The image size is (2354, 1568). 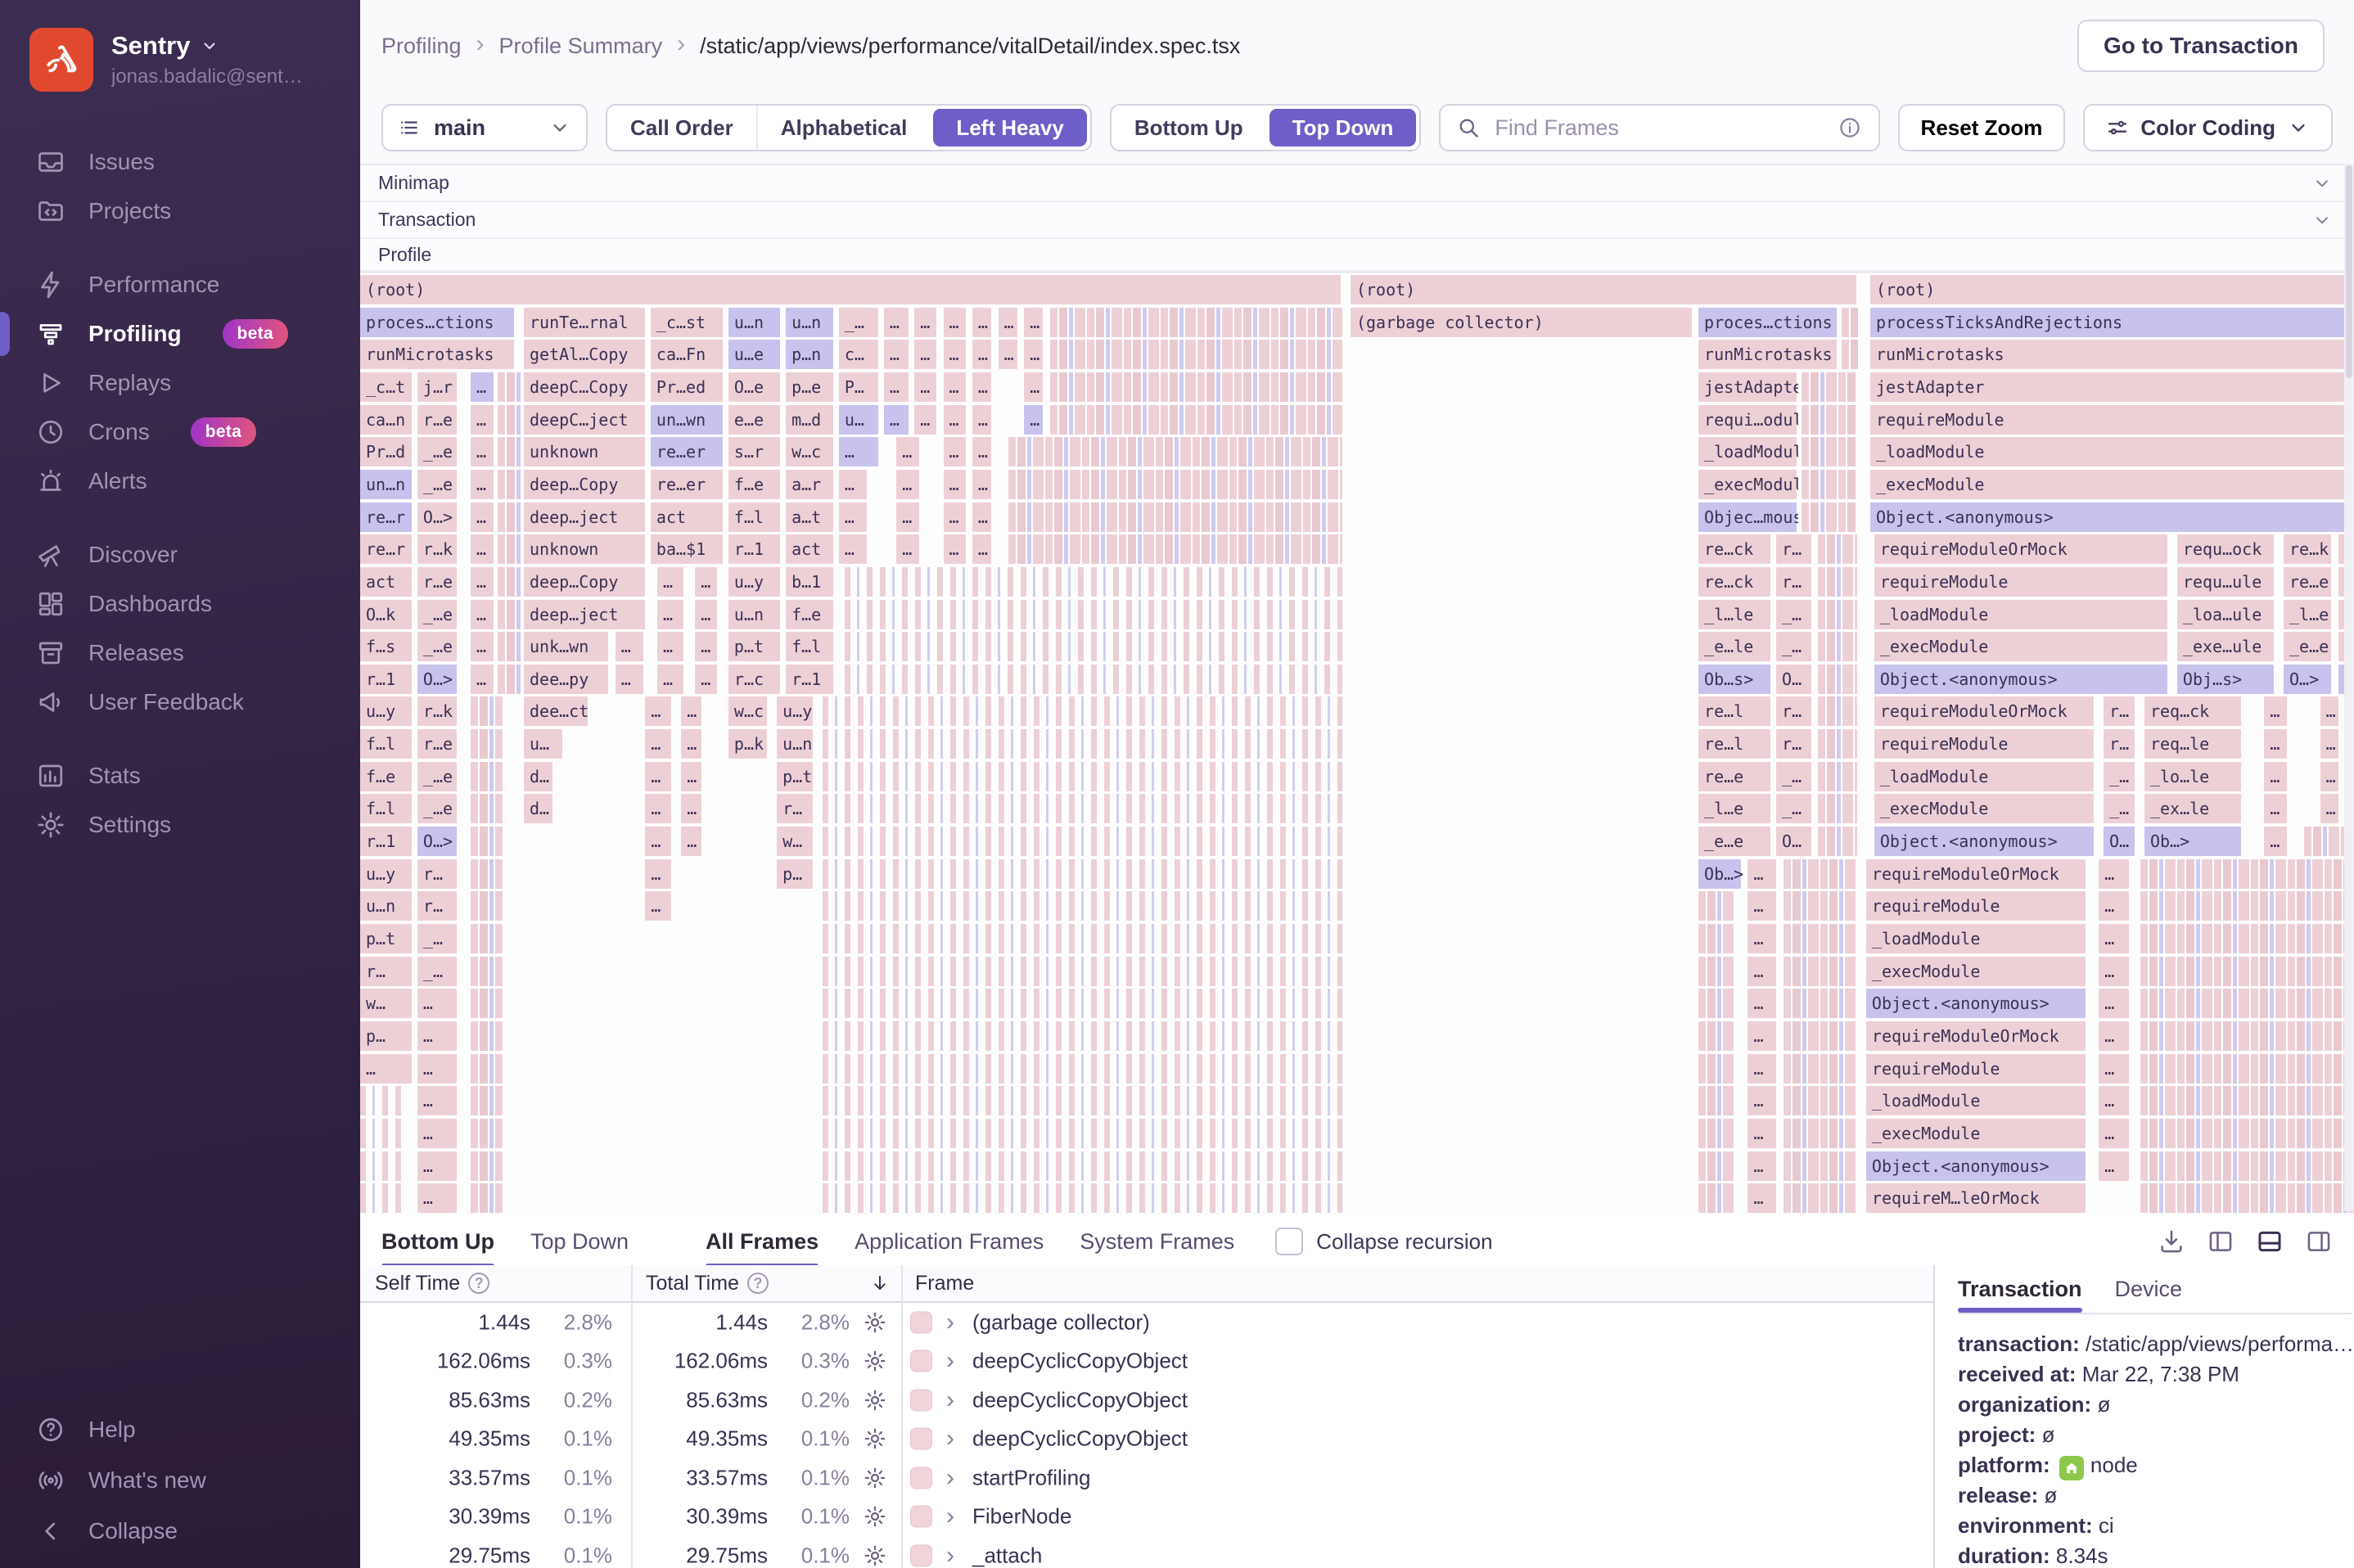 I want to click on flame-frame: un…wn, so click(x=687, y=419).